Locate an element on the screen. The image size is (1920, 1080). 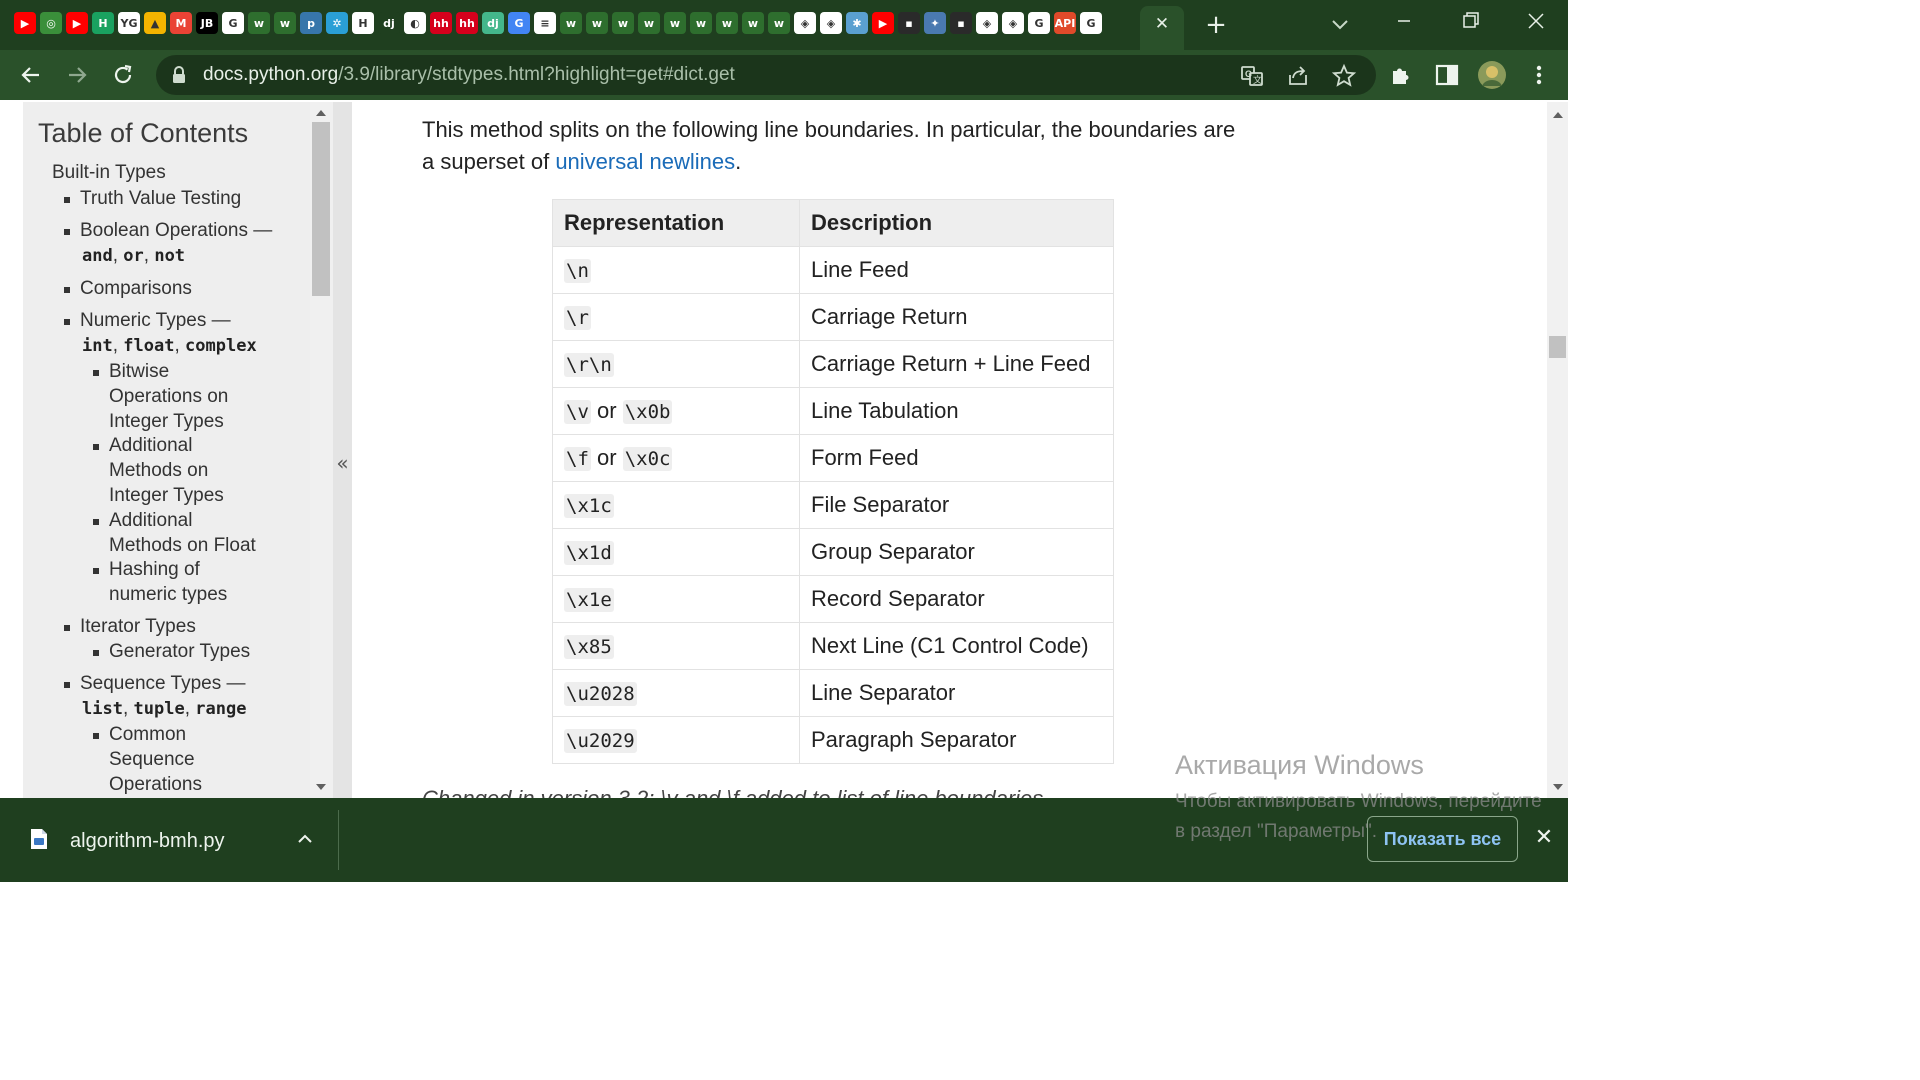
collapse-sidebar-icon: « is located at coordinates (342, 463).